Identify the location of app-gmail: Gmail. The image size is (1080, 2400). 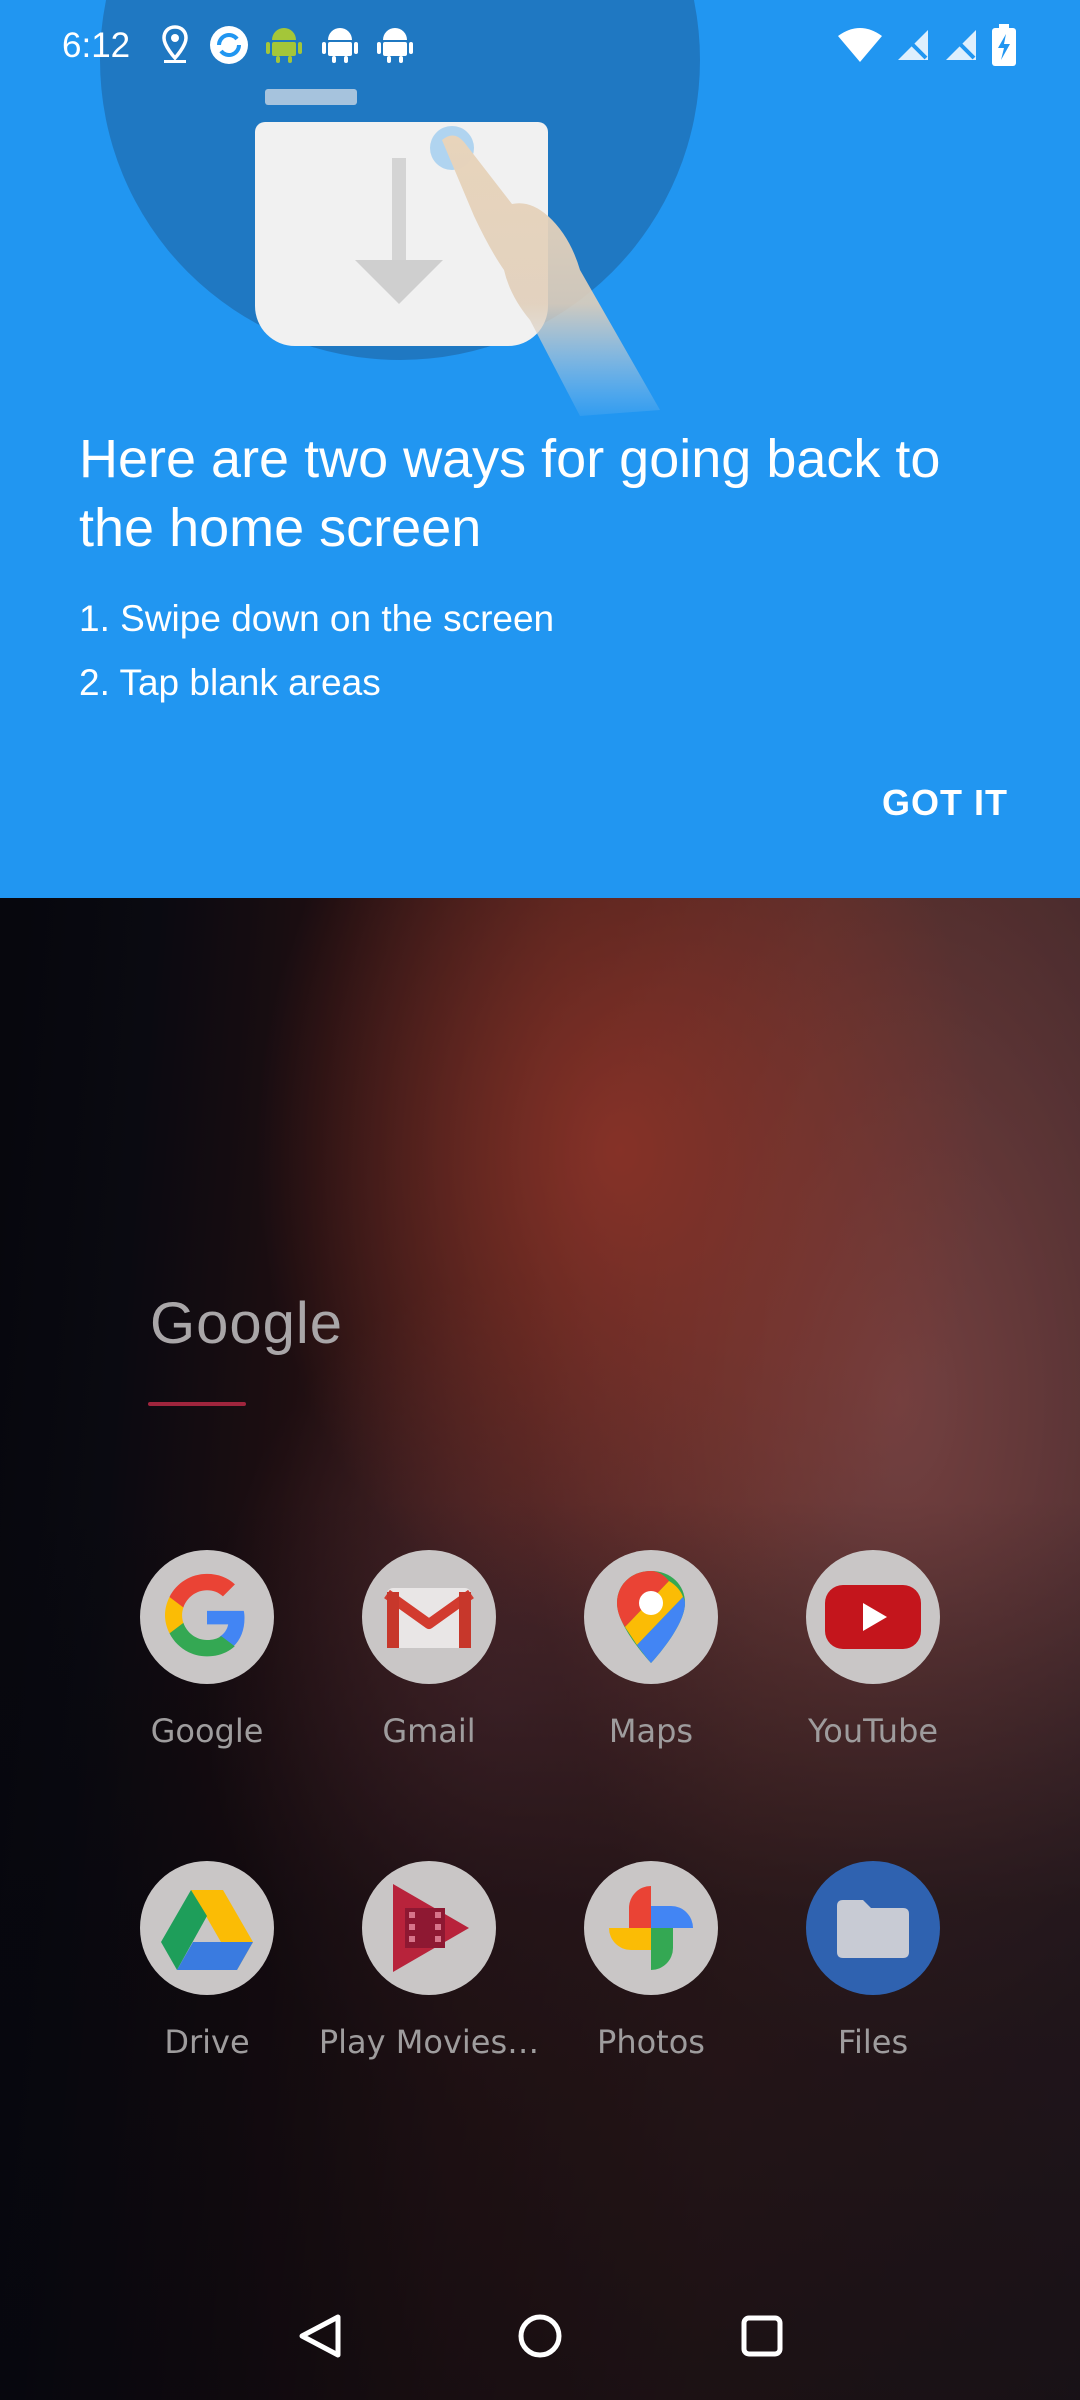
(429, 1650).